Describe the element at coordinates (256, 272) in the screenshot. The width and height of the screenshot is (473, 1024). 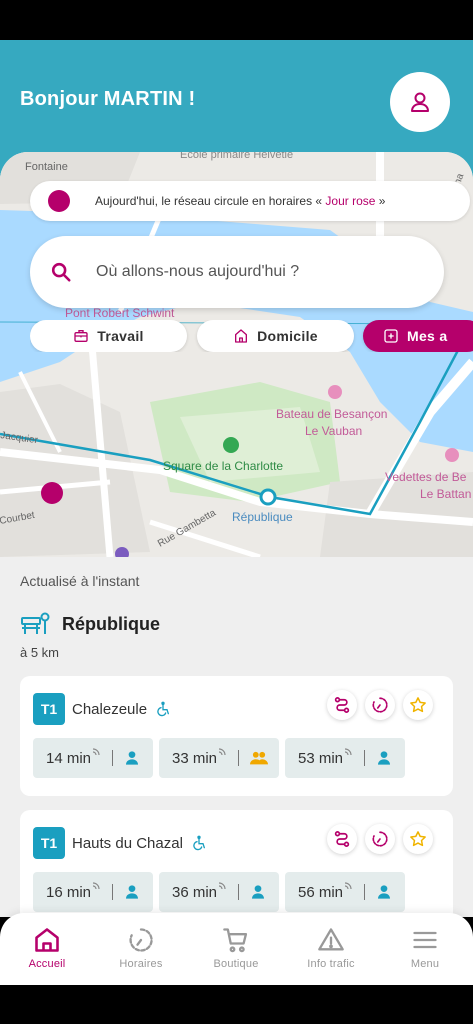
I see `search-input` at that location.